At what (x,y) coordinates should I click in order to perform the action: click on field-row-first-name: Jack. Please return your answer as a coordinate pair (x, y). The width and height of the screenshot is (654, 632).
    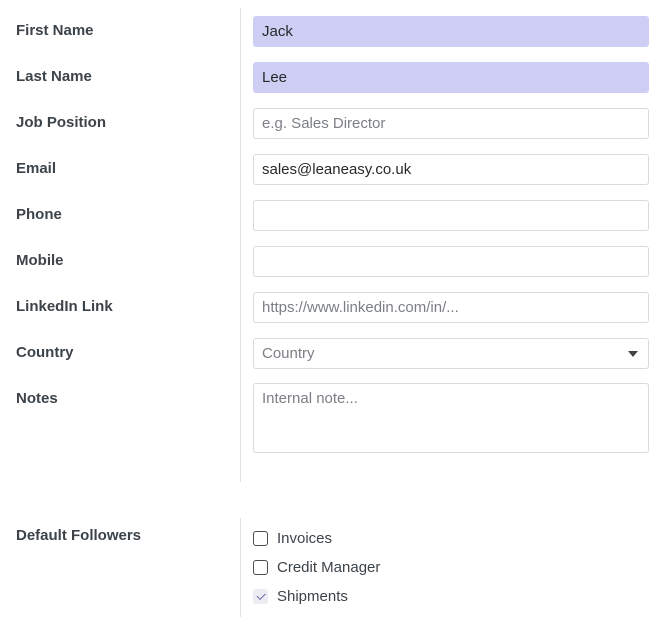
    Looking at the image, I should click on (451, 31).